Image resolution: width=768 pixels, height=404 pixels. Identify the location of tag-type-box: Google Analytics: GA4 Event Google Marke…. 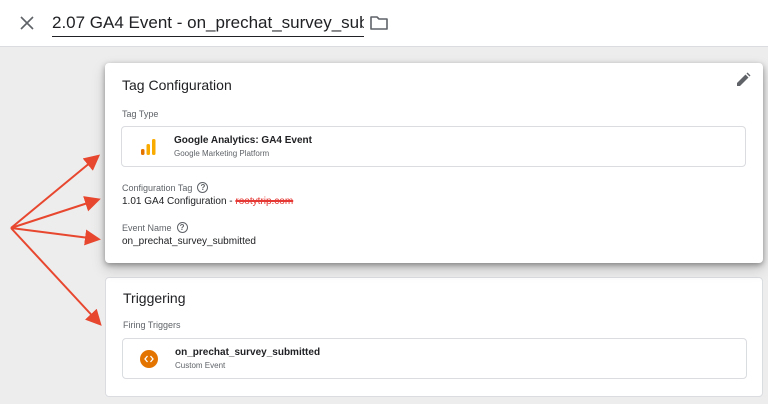
(433, 146).